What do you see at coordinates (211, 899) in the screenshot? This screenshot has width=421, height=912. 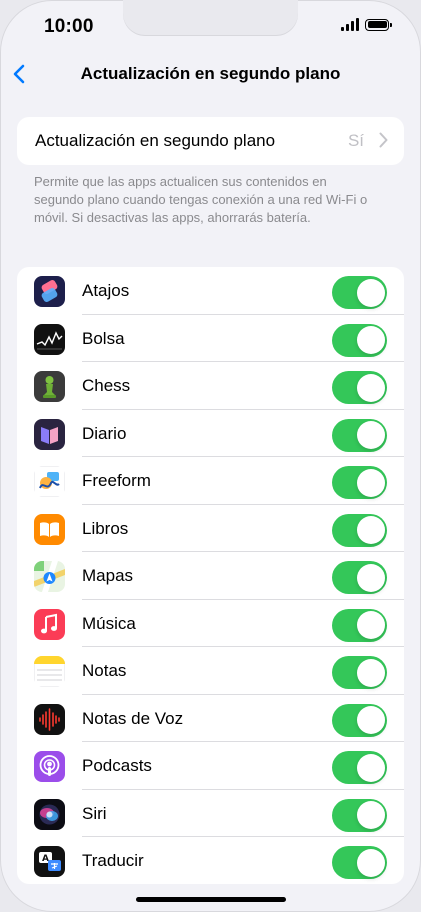 I see `home-indicator` at bounding box center [211, 899].